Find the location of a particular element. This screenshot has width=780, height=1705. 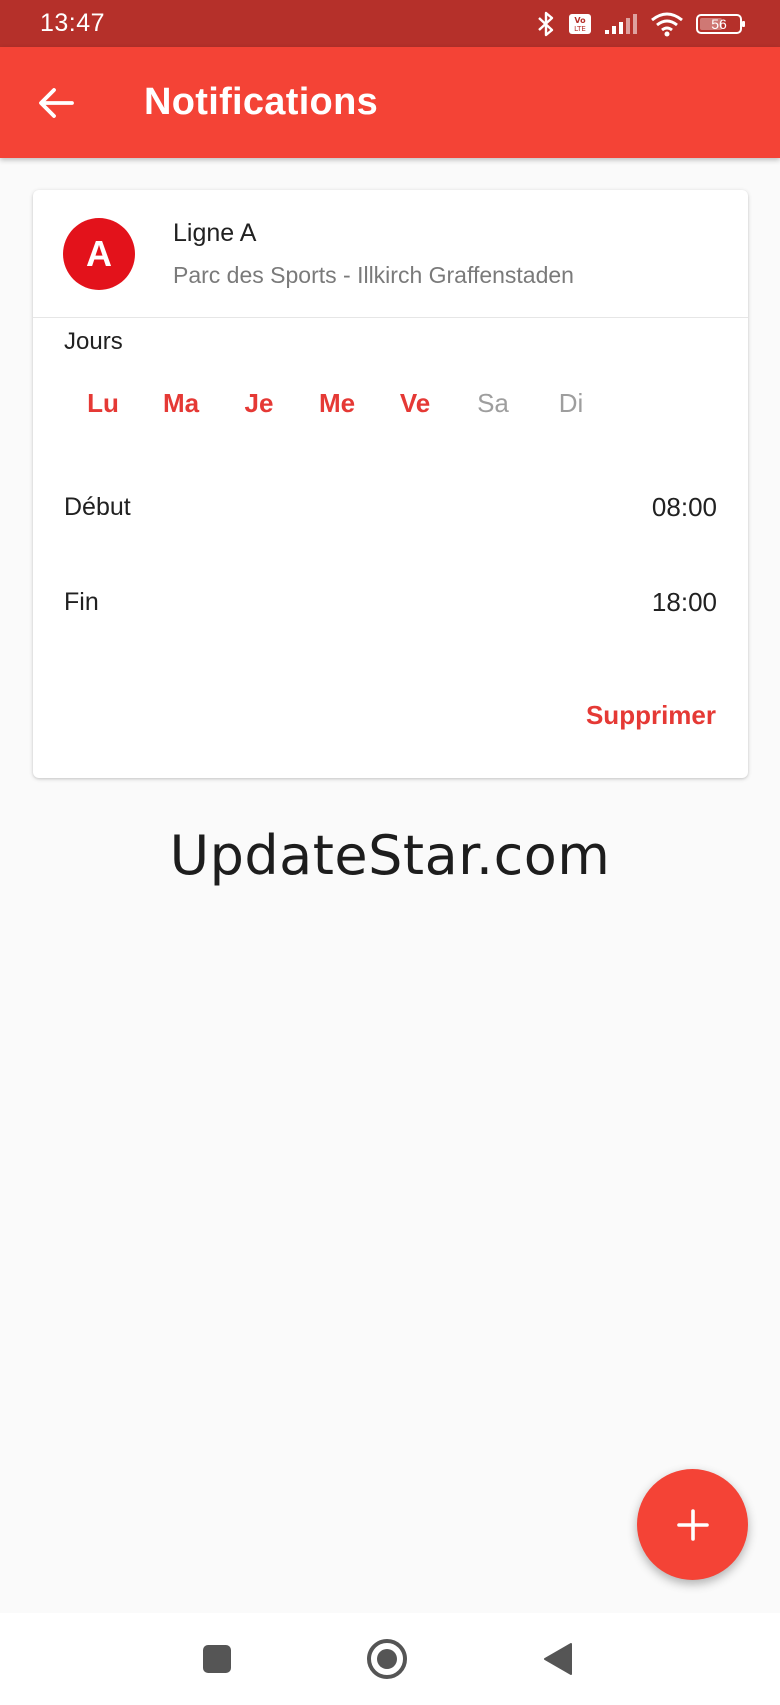

wifi-icon is located at coordinates (667, 24).